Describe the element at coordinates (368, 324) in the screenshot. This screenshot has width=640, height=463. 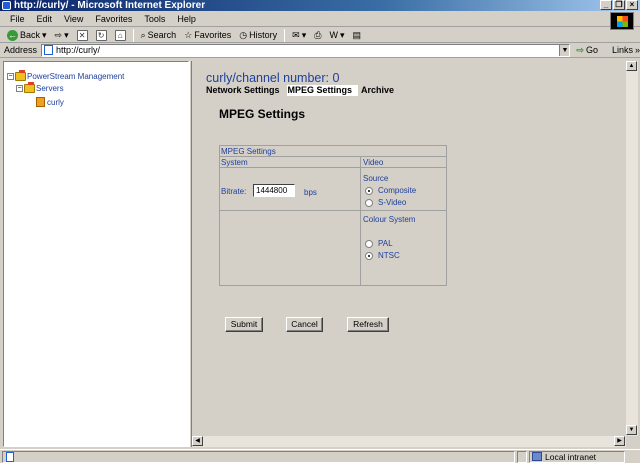
I see `refresh-button: Refresh` at that location.